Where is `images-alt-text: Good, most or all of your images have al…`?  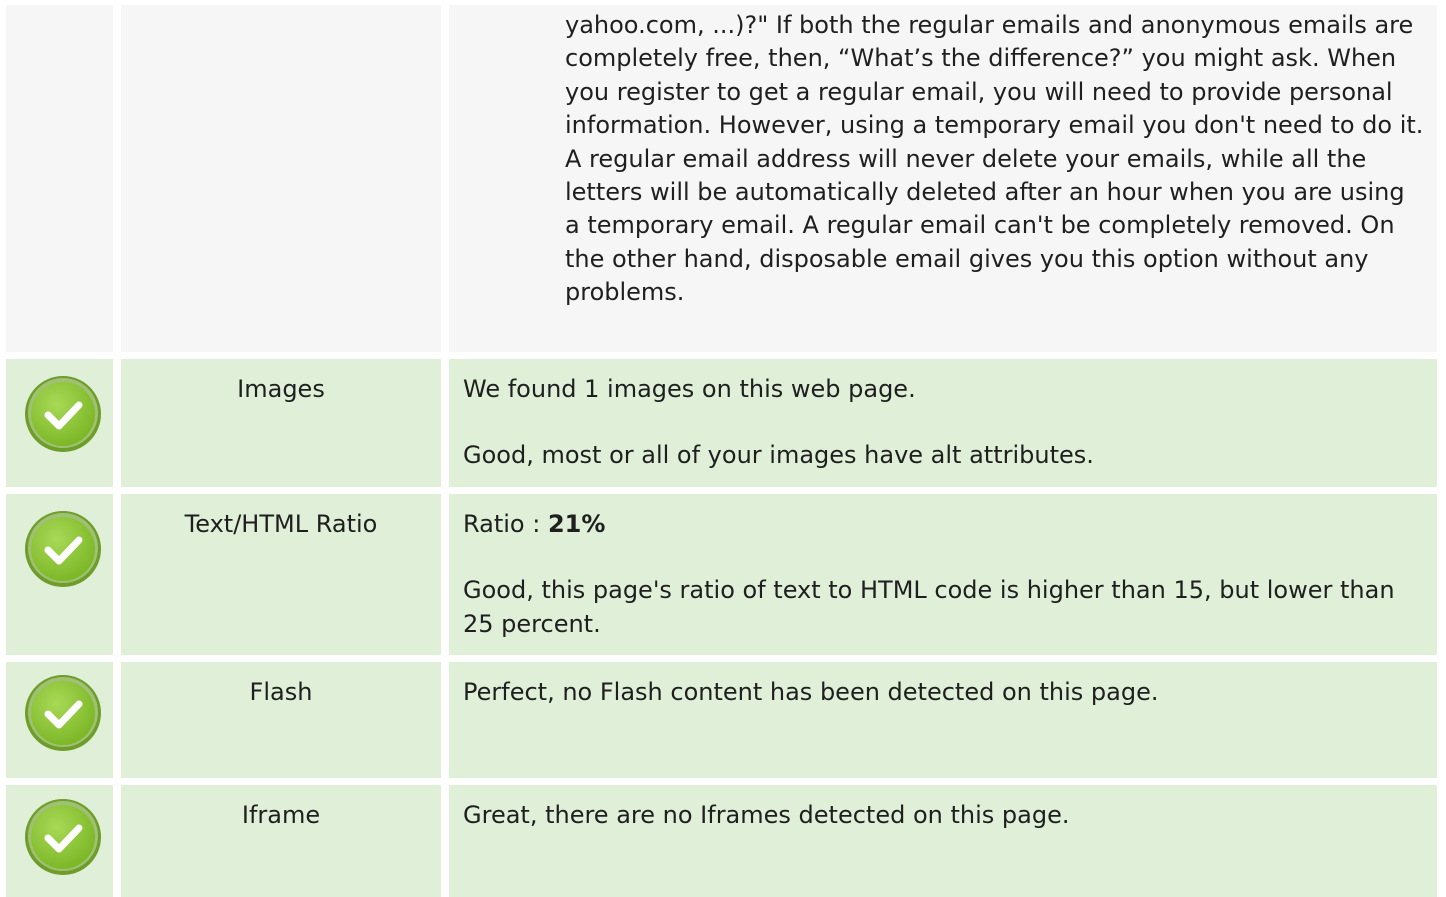
images-alt-text: Good, most or all of your images have al… is located at coordinates (778, 455).